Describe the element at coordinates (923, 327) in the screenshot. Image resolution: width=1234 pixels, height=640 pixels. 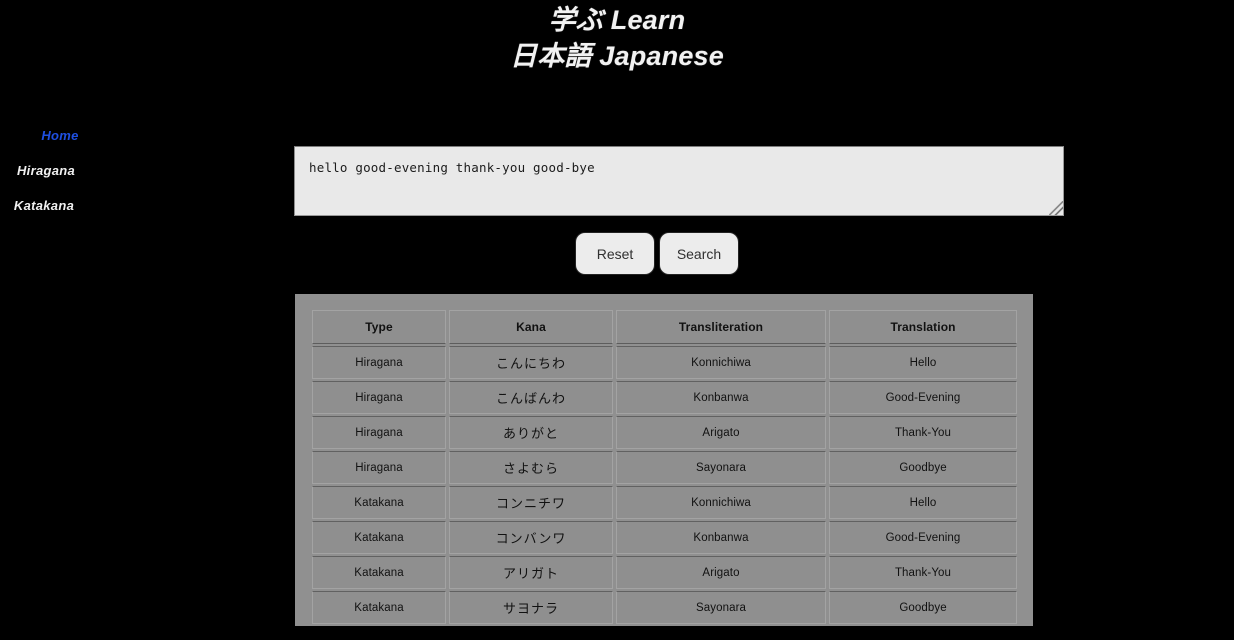
I see `column-header-translation: Translation` at that location.